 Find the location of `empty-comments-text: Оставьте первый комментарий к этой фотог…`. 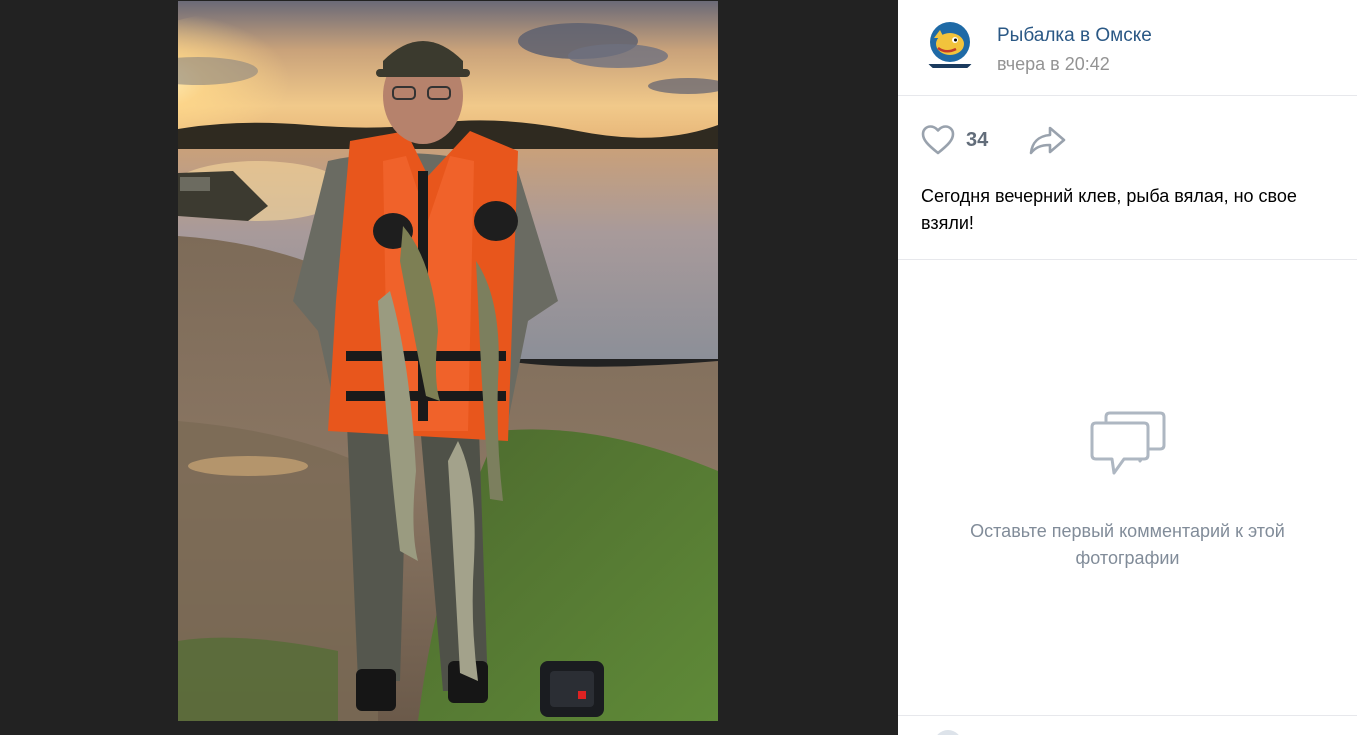

empty-comments-text: Оставьте первый комментарий к этой фотог… is located at coordinates (1127, 544).